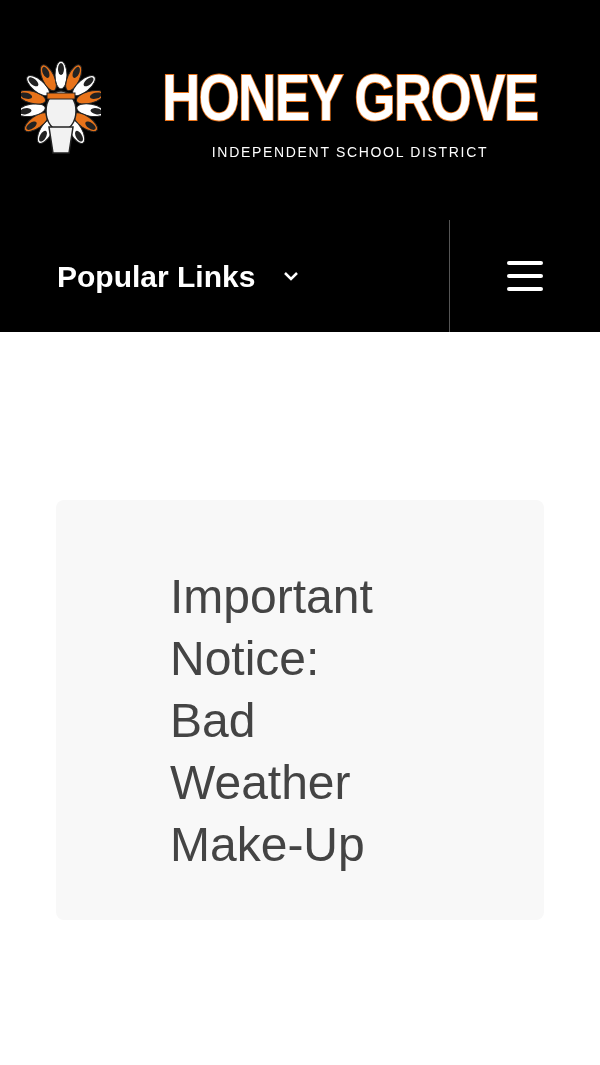  What do you see at coordinates (350, 152) in the screenshot?
I see `logo-subtitle: INDEPENDENT SCHOOL DISTRICT` at bounding box center [350, 152].